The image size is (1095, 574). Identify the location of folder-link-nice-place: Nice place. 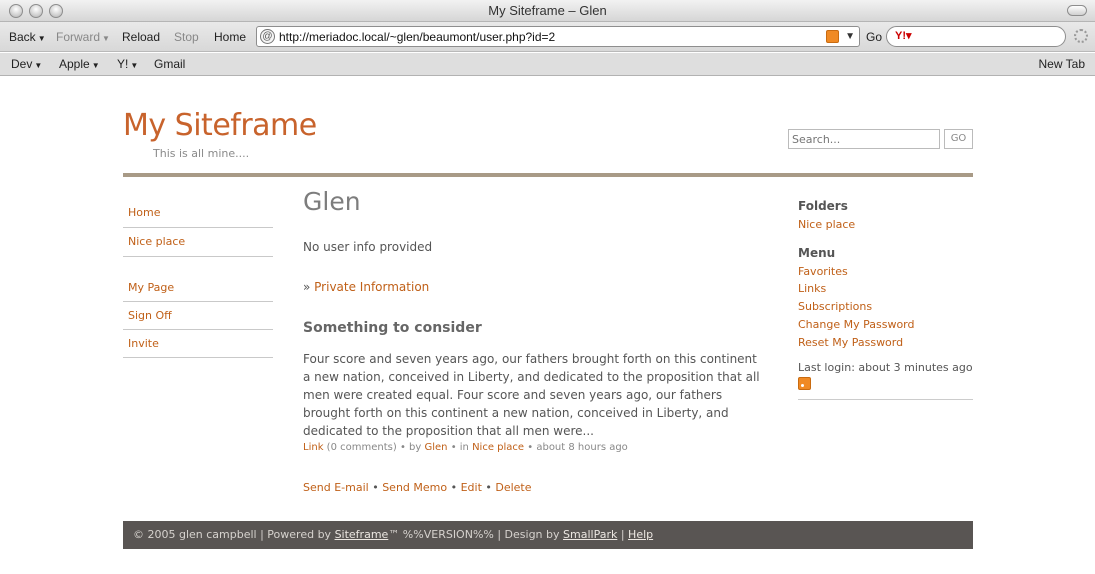
(885, 225).